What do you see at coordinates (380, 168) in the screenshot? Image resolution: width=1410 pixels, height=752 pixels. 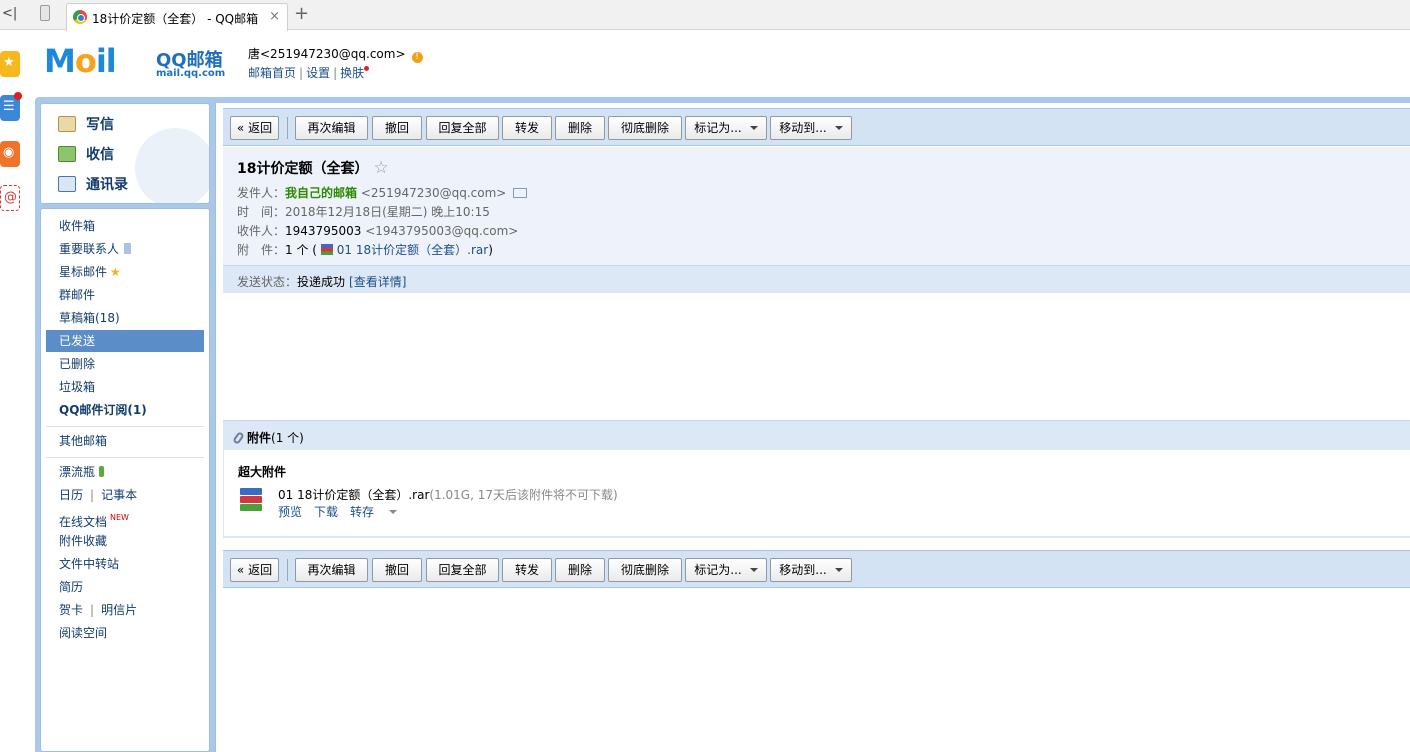 I see `star-mail-icon: ☆` at bounding box center [380, 168].